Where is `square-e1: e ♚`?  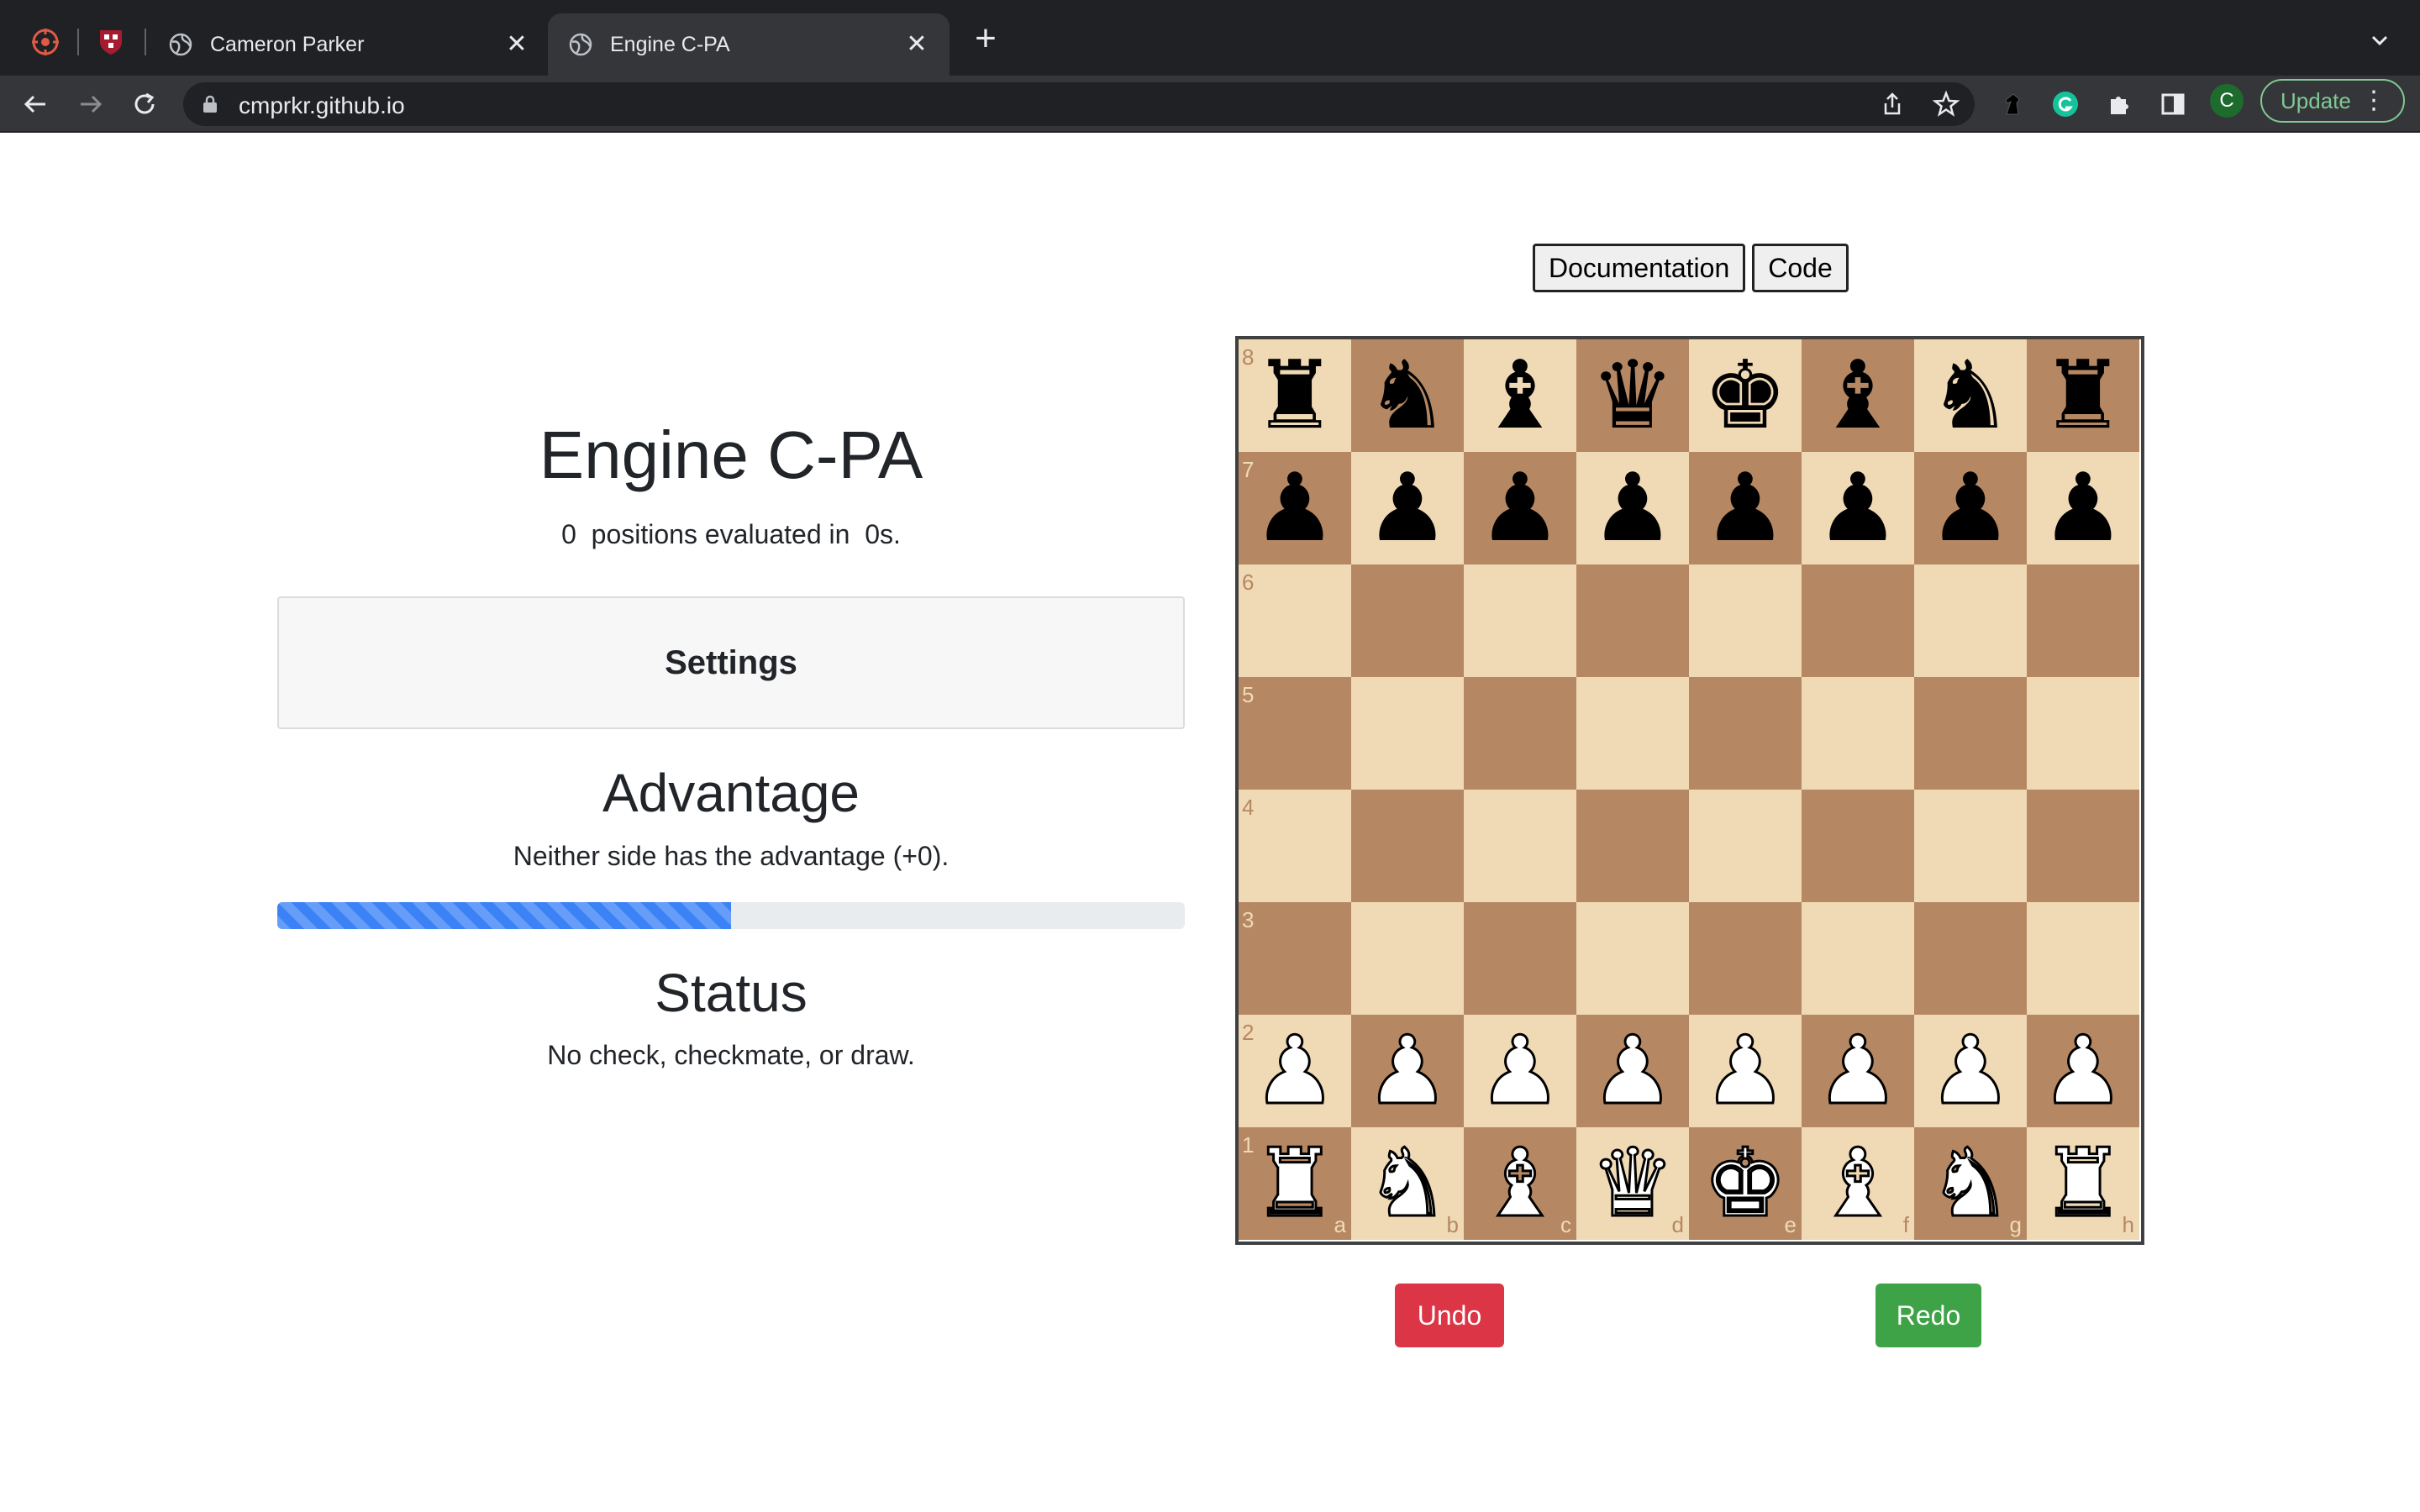
square-e1: e ♚ is located at coordinates (1745, 1183).